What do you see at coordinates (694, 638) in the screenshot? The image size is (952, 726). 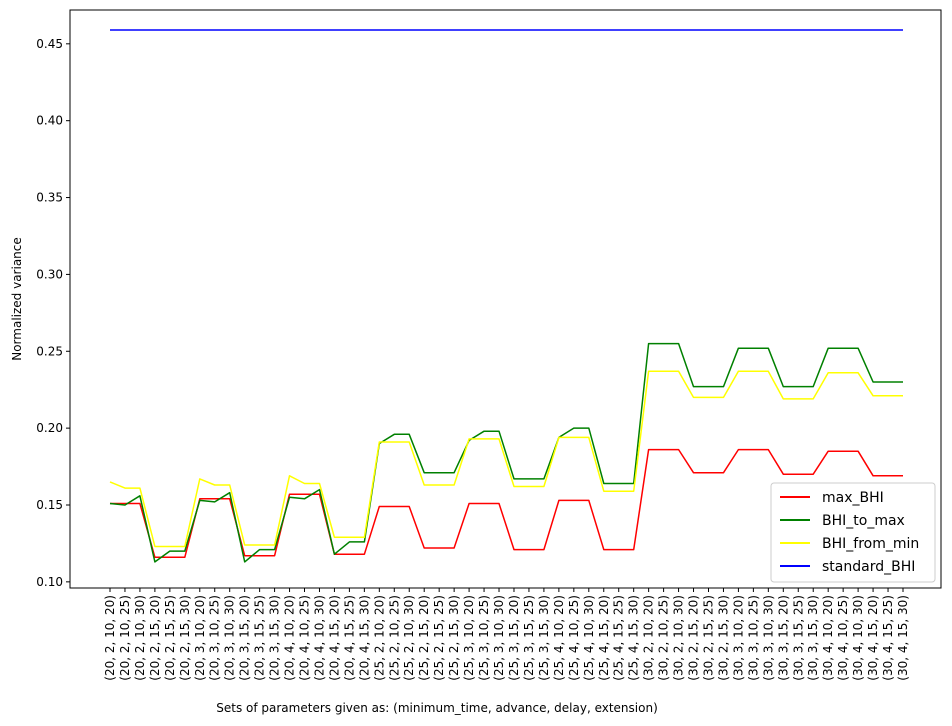 I see `x-tick-label: (30, 2, 15, 20)` at bounding box center [694, 638].